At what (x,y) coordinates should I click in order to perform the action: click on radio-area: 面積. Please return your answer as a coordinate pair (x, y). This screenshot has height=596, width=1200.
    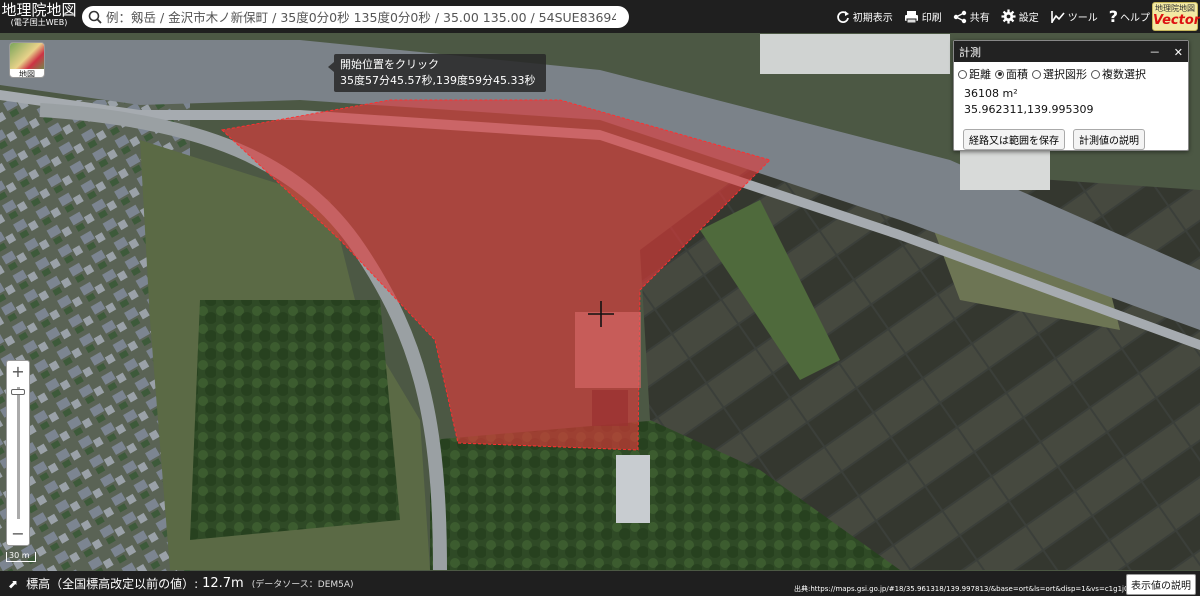
    Looking at the image, I should click on (1011, 74).